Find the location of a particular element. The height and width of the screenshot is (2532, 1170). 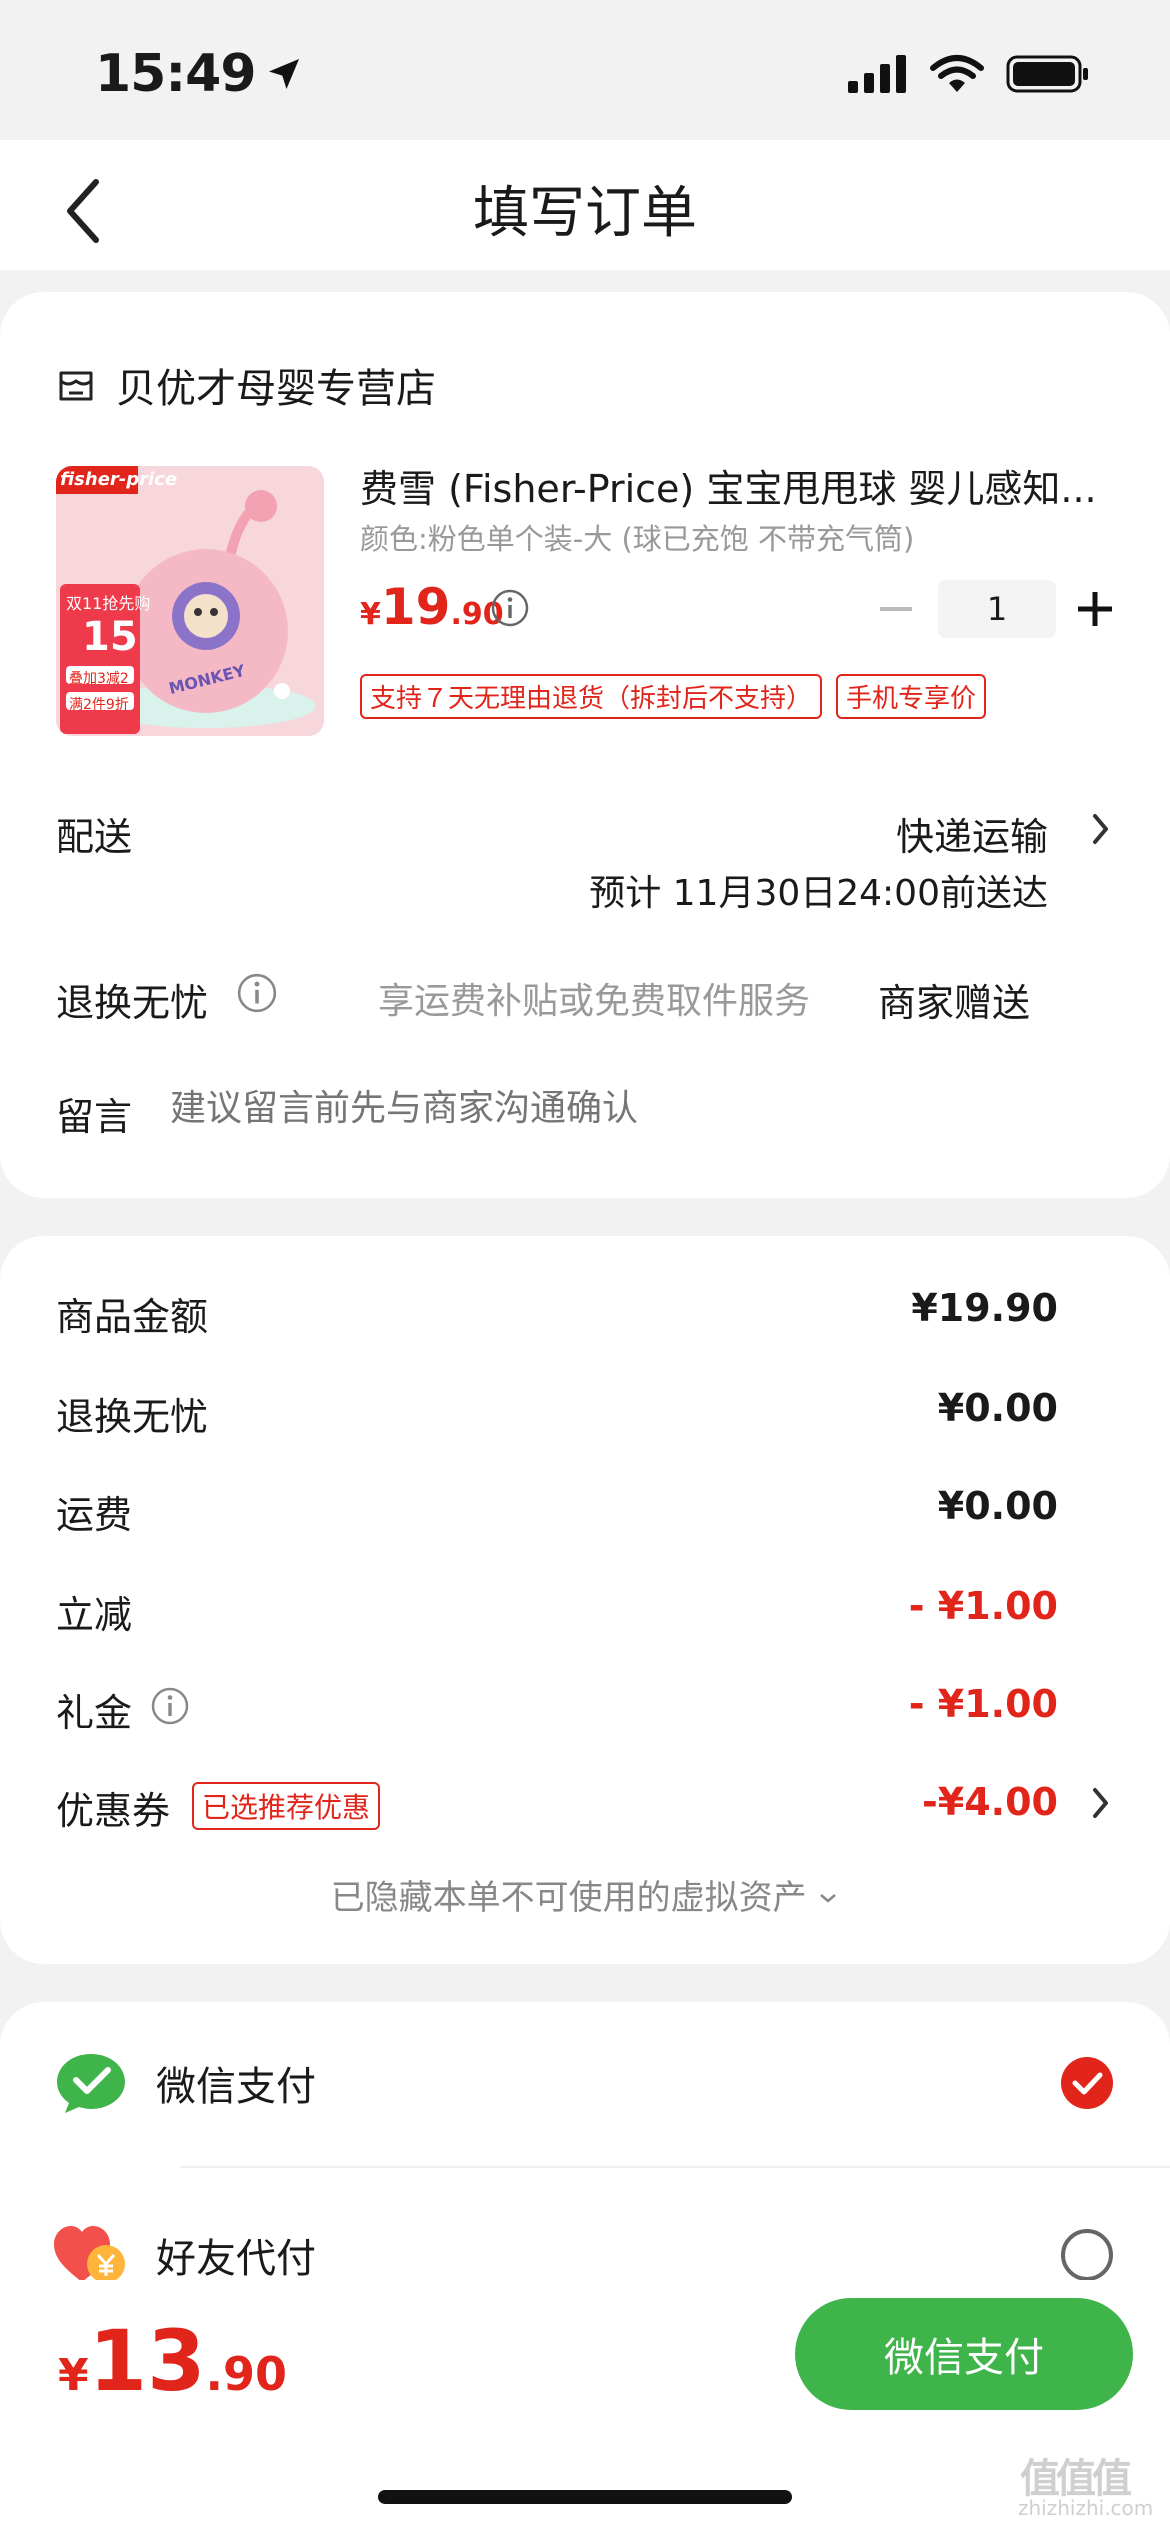

payment-option-wechat: 微信支付 is located at coordinates (185, 2083).